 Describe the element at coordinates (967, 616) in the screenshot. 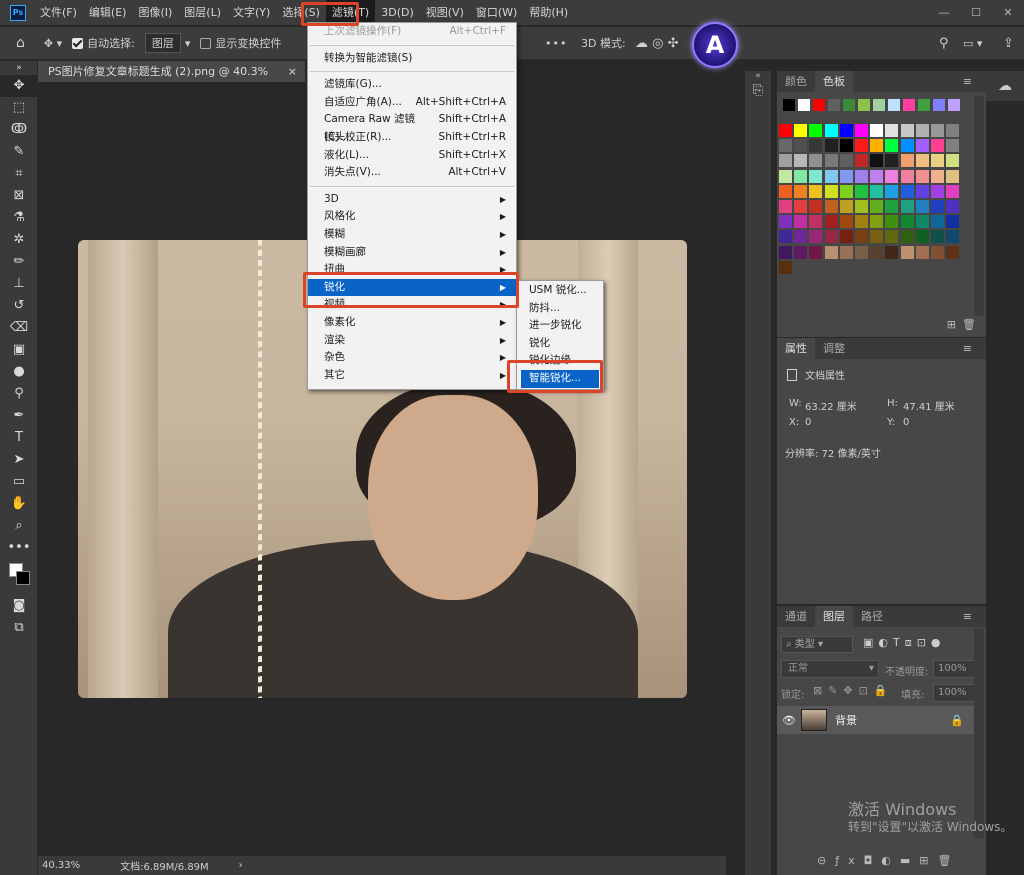

I see `layers-menu-icon: ≡` at that location.